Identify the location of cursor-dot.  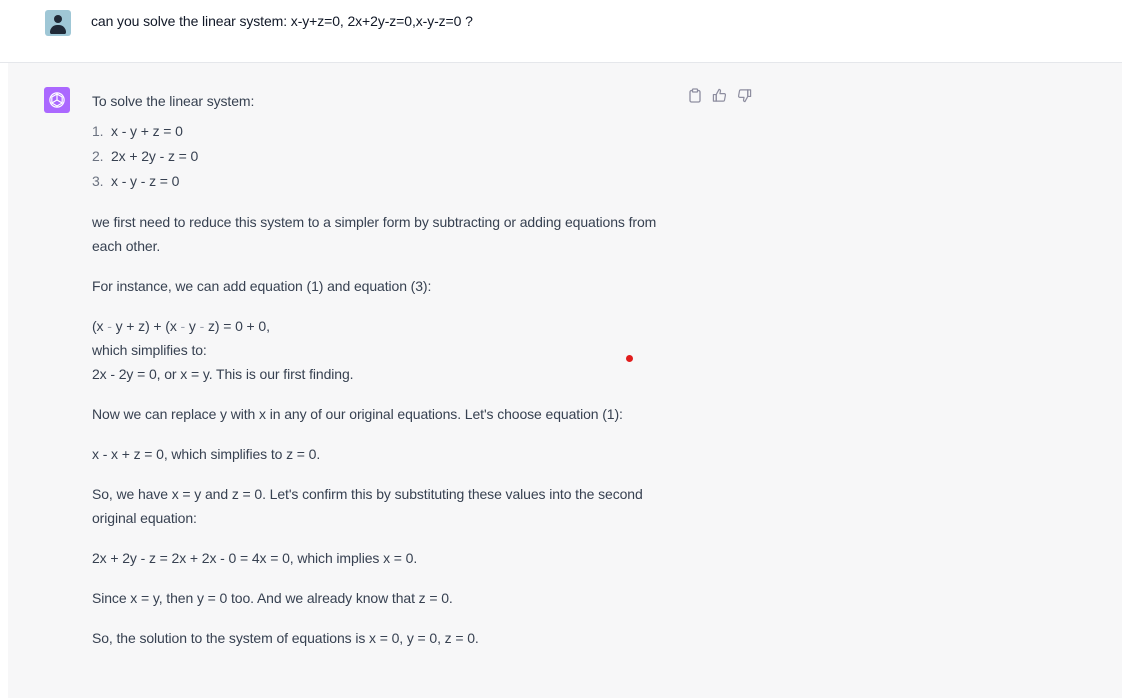
(629, 358).